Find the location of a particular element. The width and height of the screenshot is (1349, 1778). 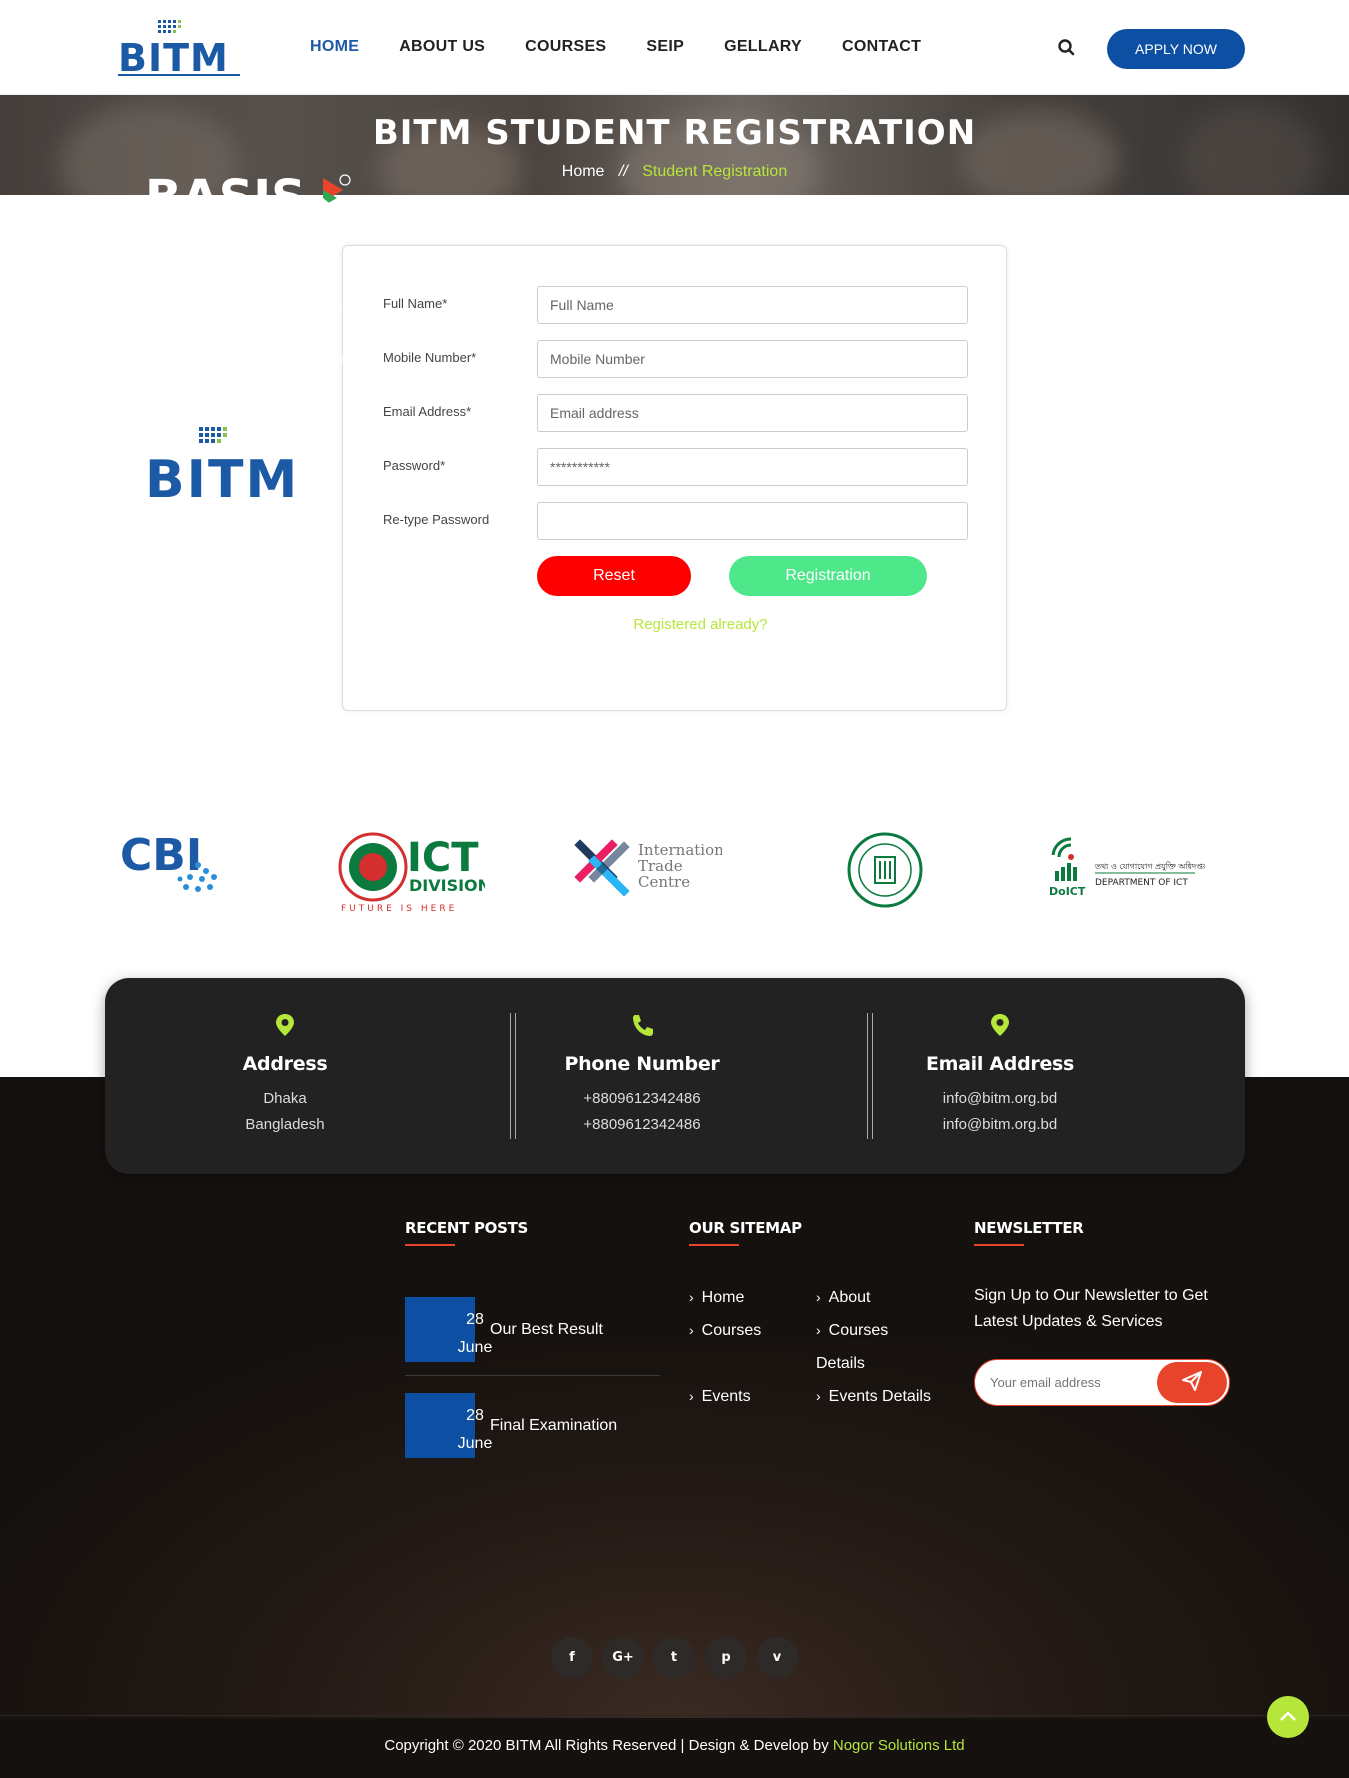

vimeo-icon: v is located at coordinates (777, 1658).